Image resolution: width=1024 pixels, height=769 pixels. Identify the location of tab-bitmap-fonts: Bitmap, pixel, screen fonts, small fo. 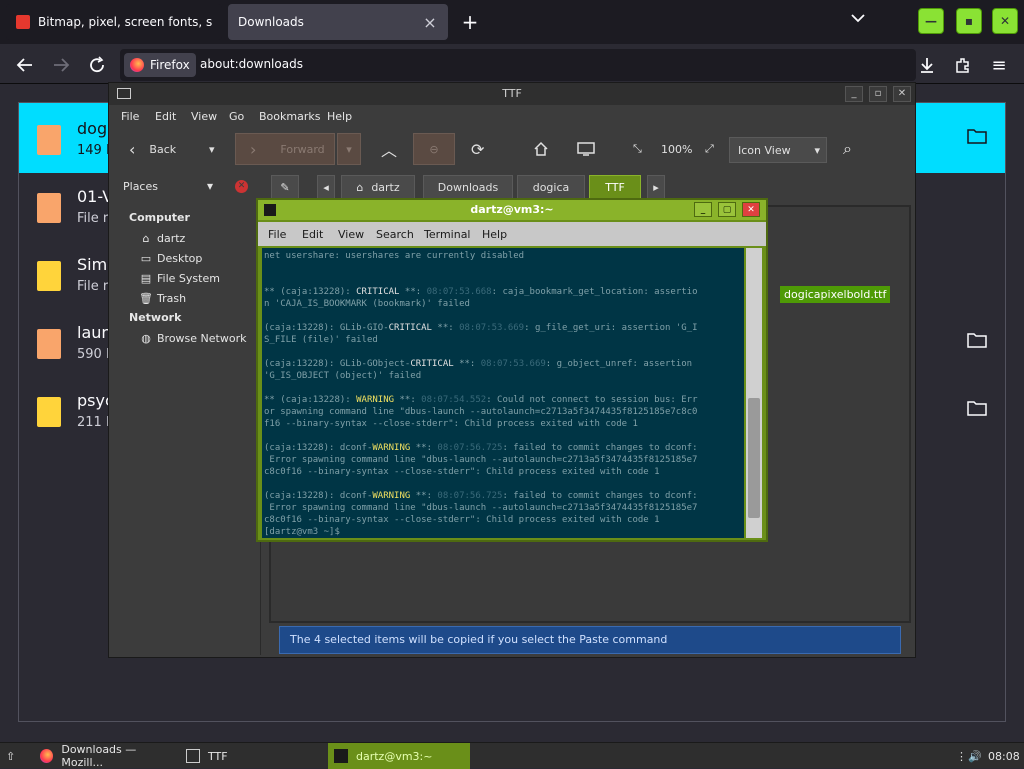
(114, 22).